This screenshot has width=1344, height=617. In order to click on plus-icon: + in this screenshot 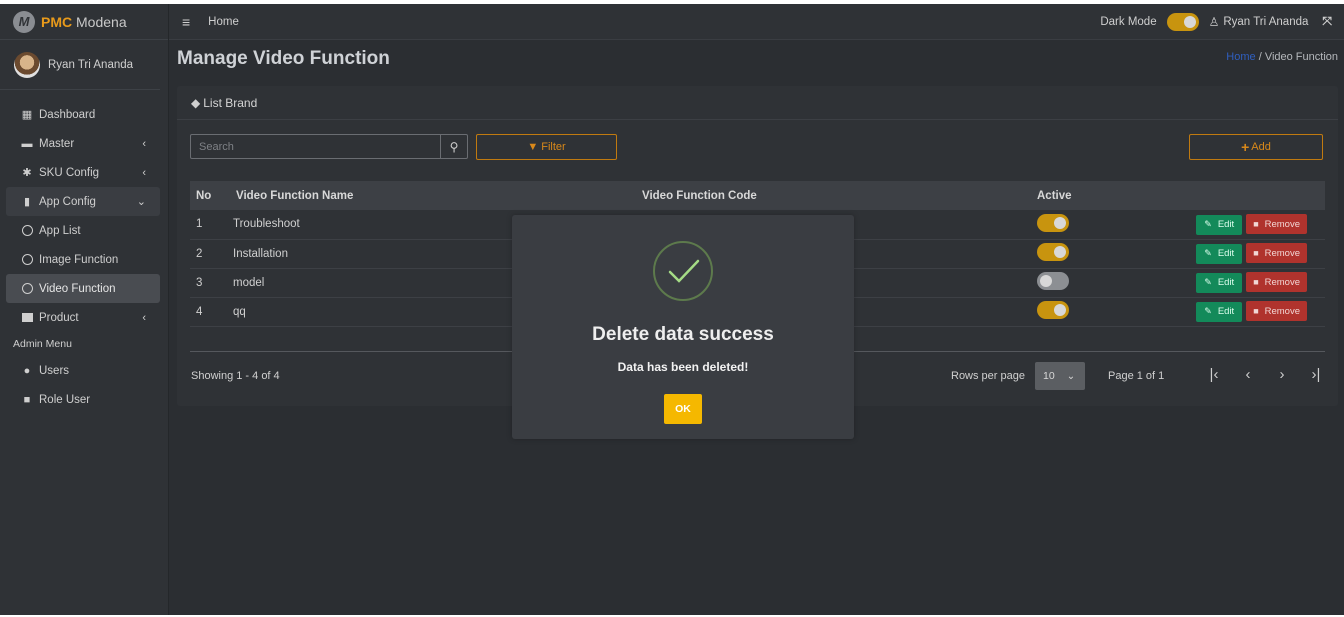, I will do `click(1245, 147)`.